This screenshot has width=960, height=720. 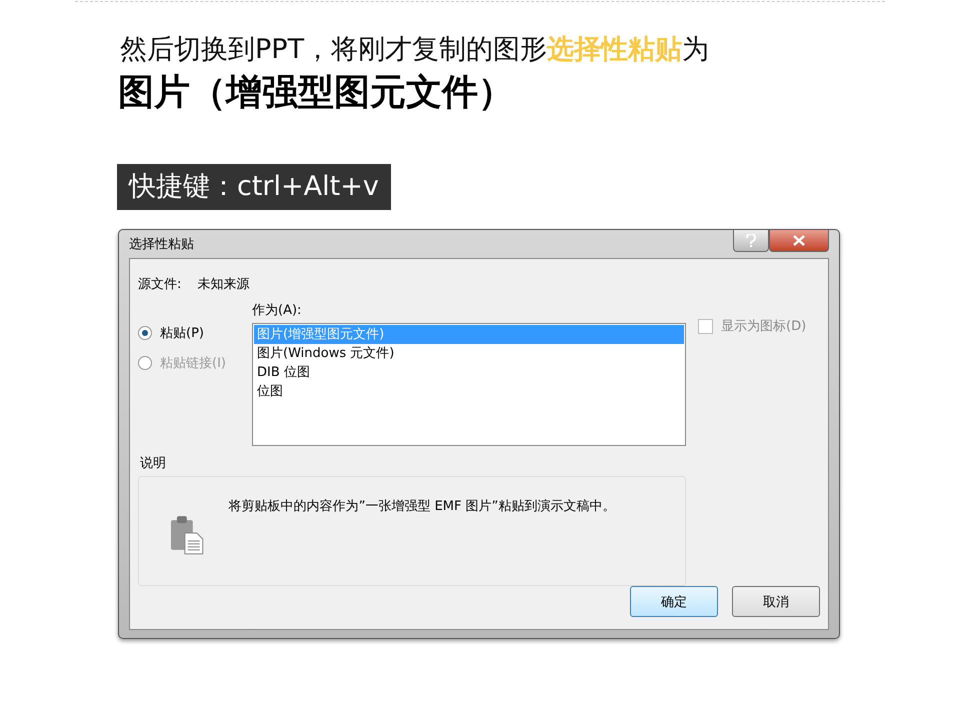 I want to click on slide-heading: 然后切换到PPT，将刚才复制的图形选择性粘贴为, so click(x=414, y=50).